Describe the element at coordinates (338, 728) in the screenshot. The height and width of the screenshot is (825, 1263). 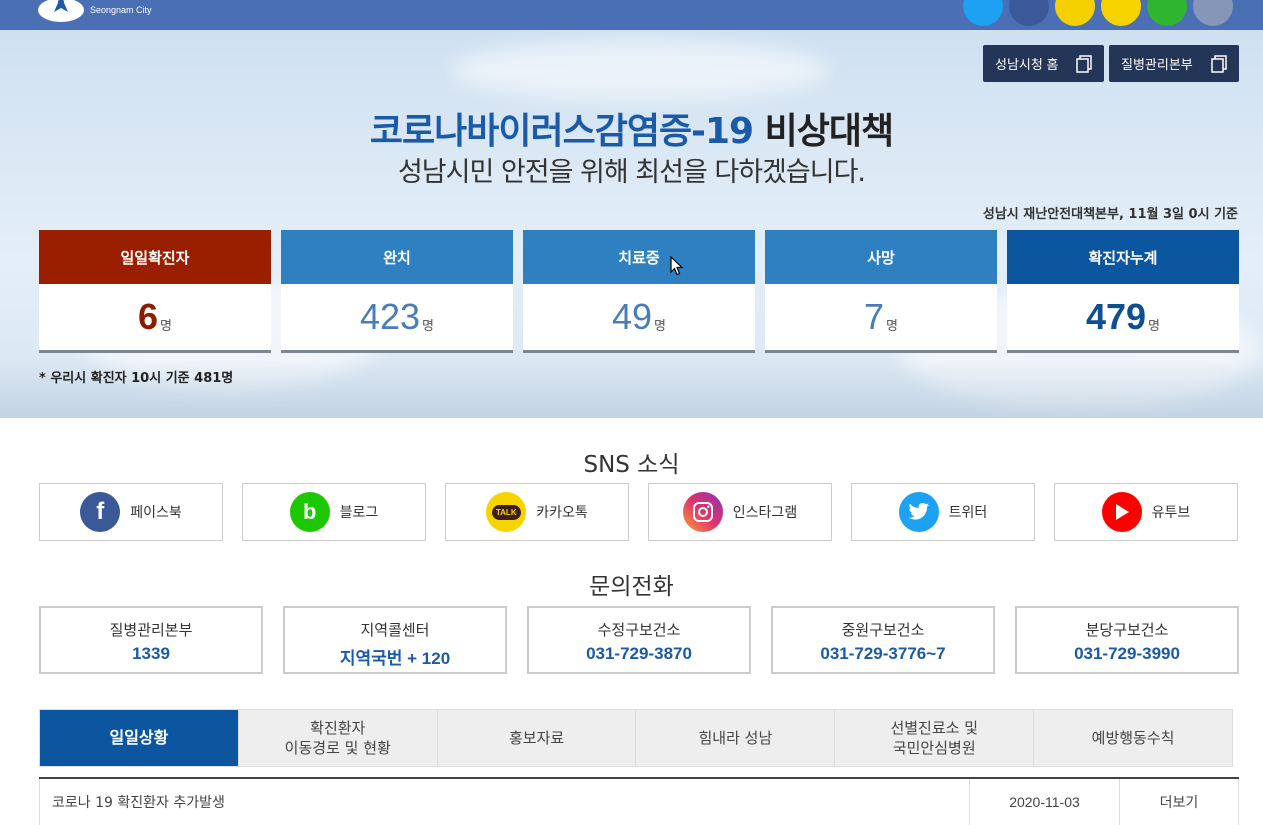
I see `tab-label: 확진환자` at that location.